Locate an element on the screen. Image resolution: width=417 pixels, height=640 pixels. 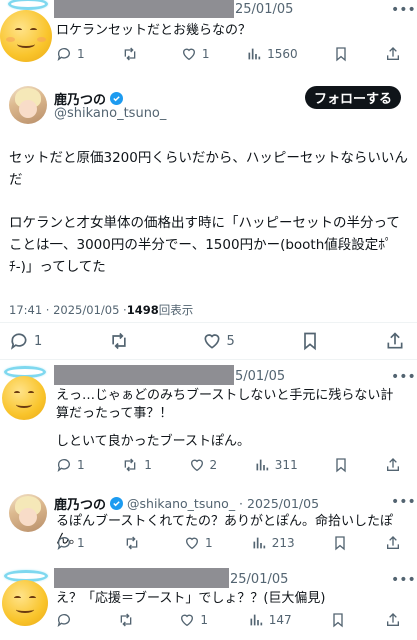
tweet-date: 5/01/05 is located at coordinates (260, 376).